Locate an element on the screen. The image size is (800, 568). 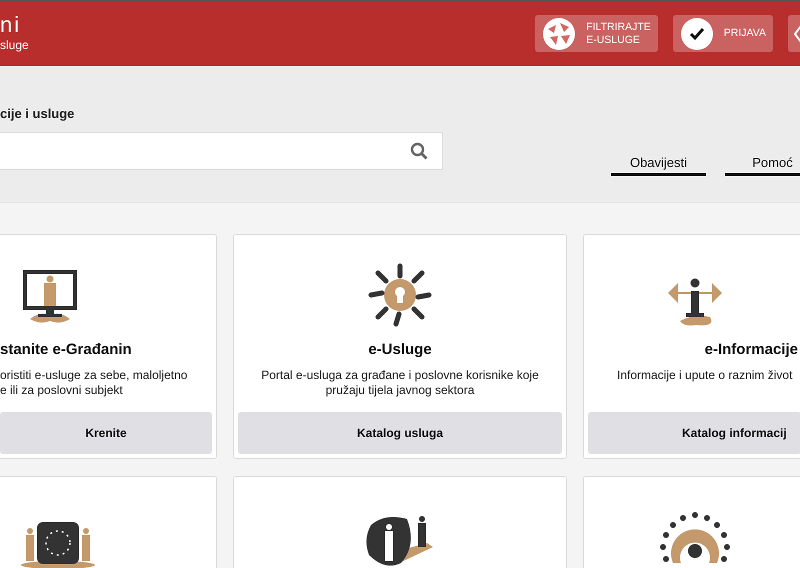
globe-icon is located at coordinates (559, 34).